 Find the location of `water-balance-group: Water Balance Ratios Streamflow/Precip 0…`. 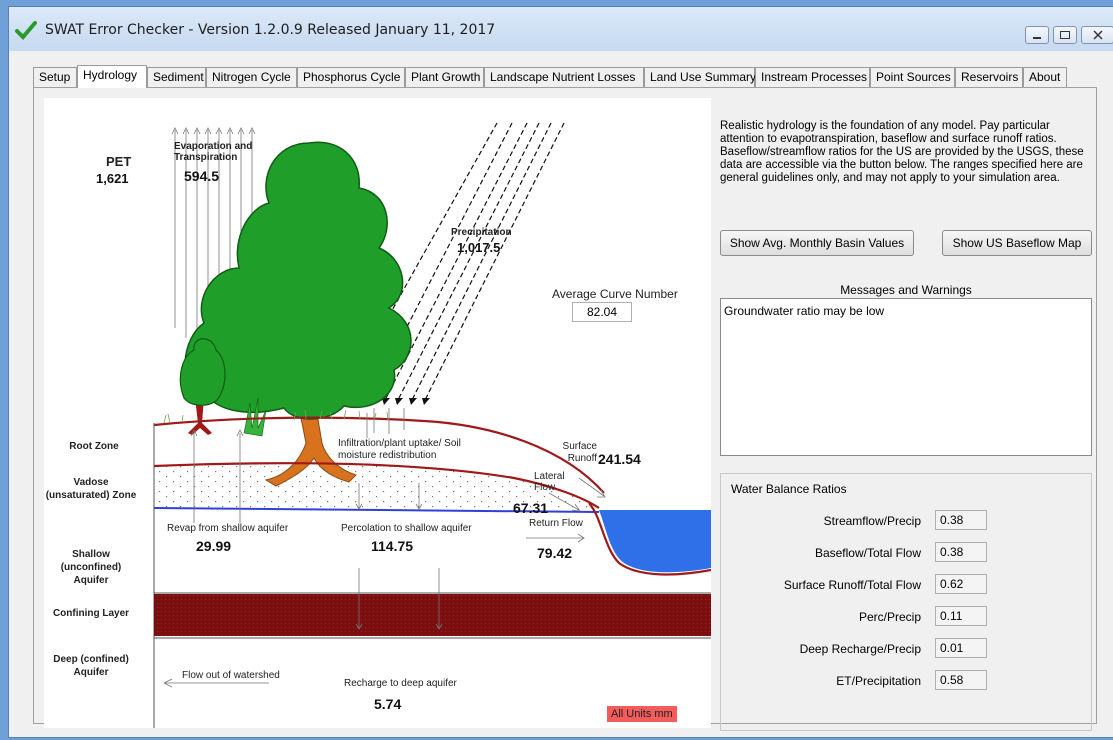

water-balance-group: Water Balance Ratios Streamflow/Precip 0… is located at coordinates (906, 602).